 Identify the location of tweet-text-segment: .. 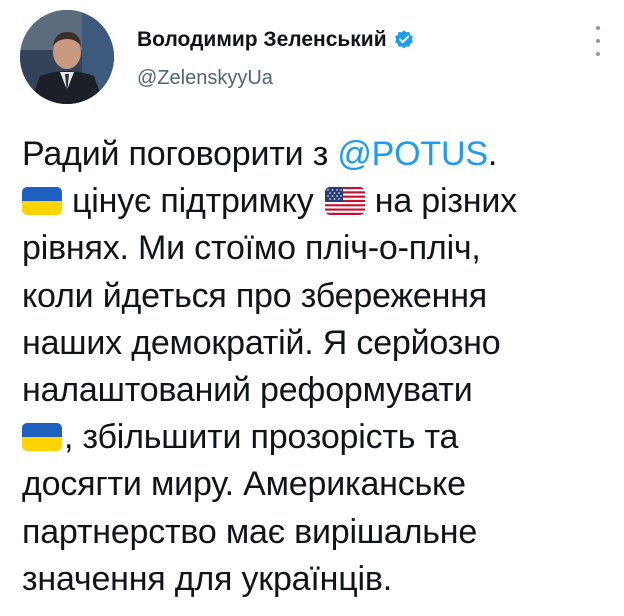
(492, 154).